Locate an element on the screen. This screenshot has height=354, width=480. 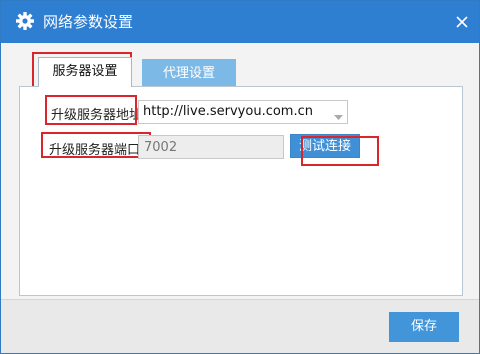
server-address-combo: http://live.servyou.com.cn is located at coordinates (243, 112).